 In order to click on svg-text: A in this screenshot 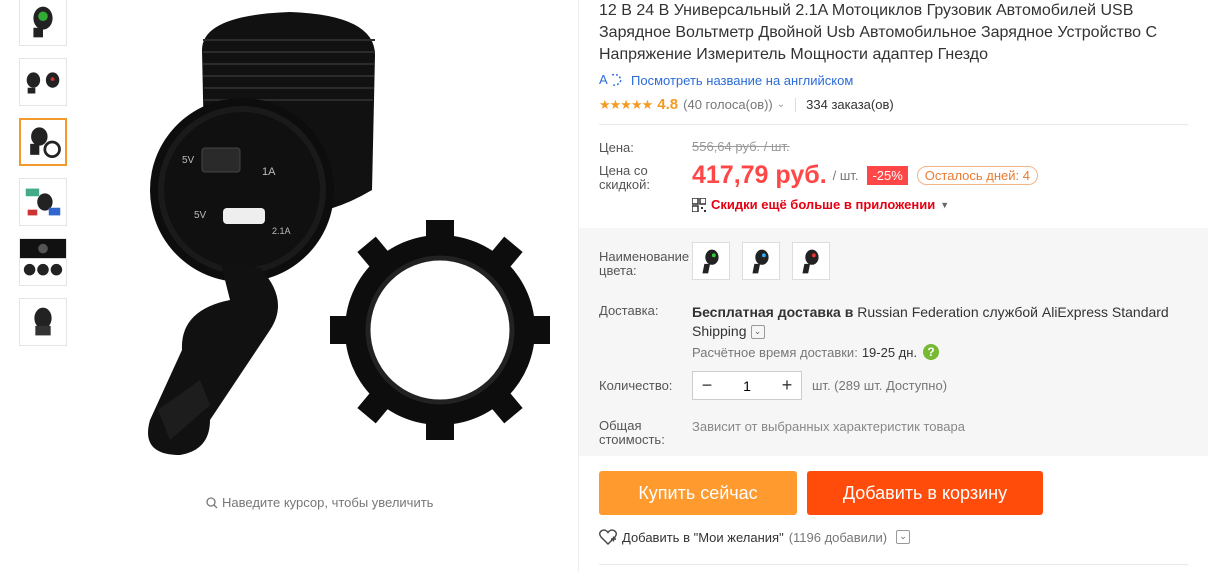, I will do `click(603, 79)`.